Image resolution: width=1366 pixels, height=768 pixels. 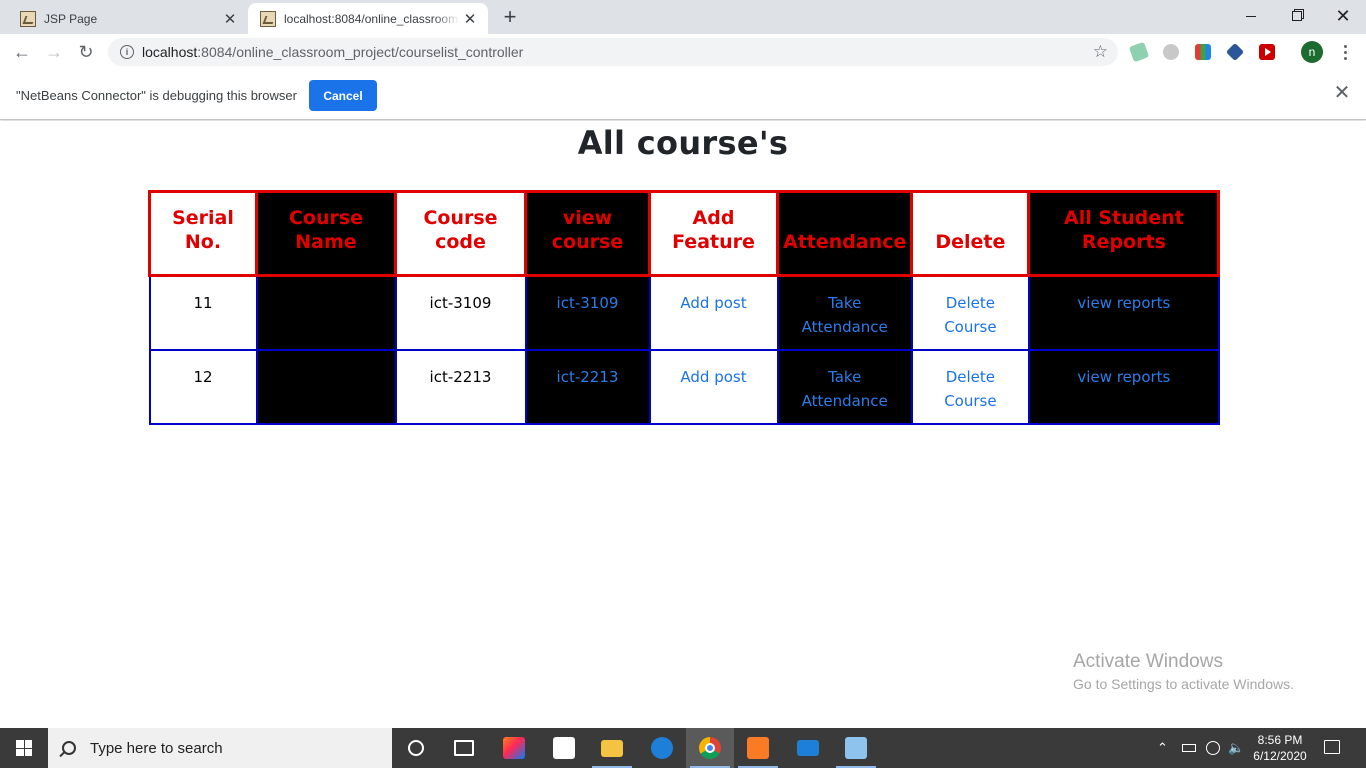 I want to click on link-text: Take, so click(x=845, y=303).